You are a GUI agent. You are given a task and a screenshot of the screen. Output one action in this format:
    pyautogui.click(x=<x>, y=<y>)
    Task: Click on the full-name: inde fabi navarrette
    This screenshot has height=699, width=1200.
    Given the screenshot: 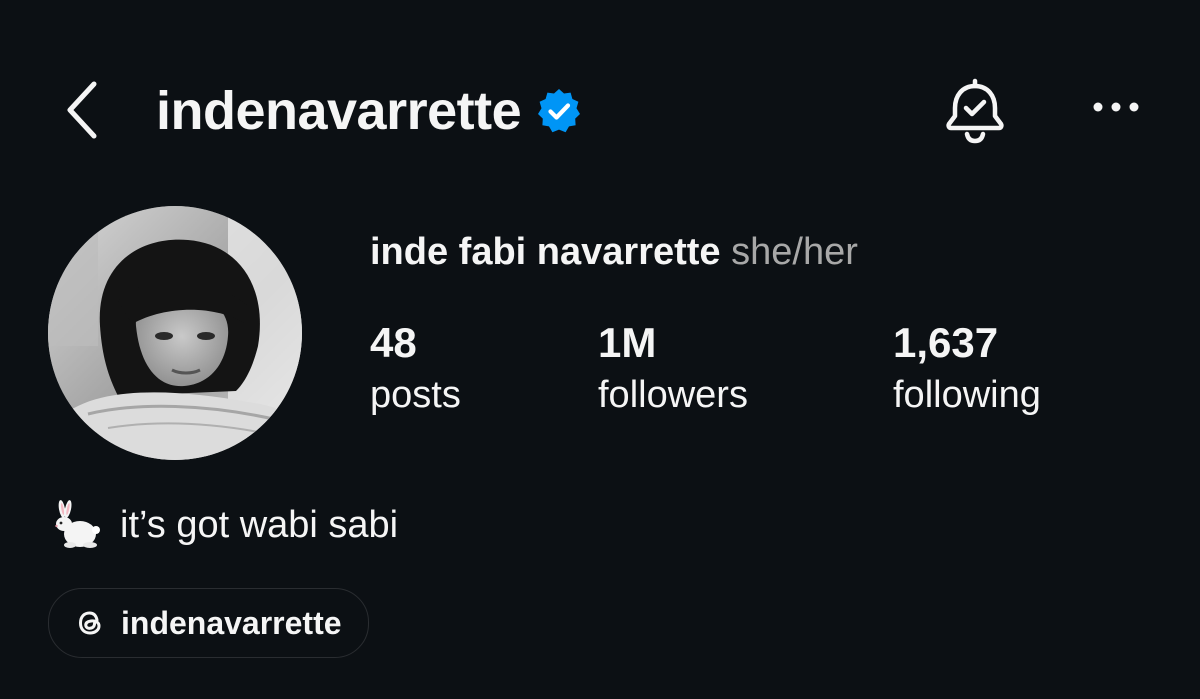 What is the action you would take?
    pyautogui.click(x=545, y=252)
    